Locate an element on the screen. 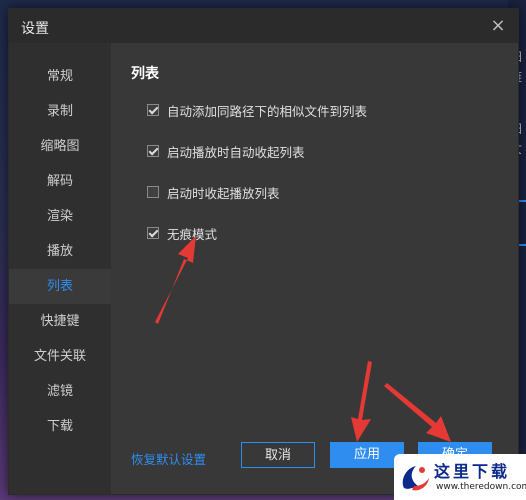 This screenshot has width=526, height=500. section-title: 列表 is located at coordinates (145, 74).